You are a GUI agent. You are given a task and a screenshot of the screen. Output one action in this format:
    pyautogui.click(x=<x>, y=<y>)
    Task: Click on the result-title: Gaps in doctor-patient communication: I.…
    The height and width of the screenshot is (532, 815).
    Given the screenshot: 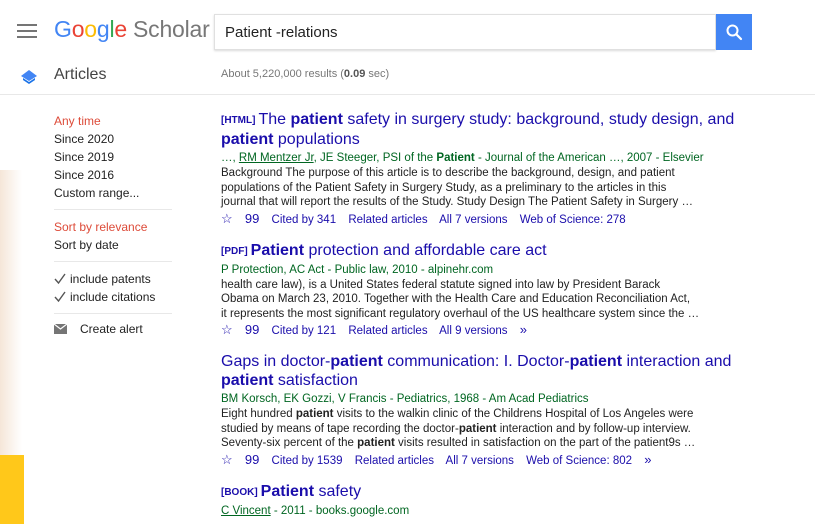 What is the action you would take?
    pyautogui.click(x=501, y=371)
    